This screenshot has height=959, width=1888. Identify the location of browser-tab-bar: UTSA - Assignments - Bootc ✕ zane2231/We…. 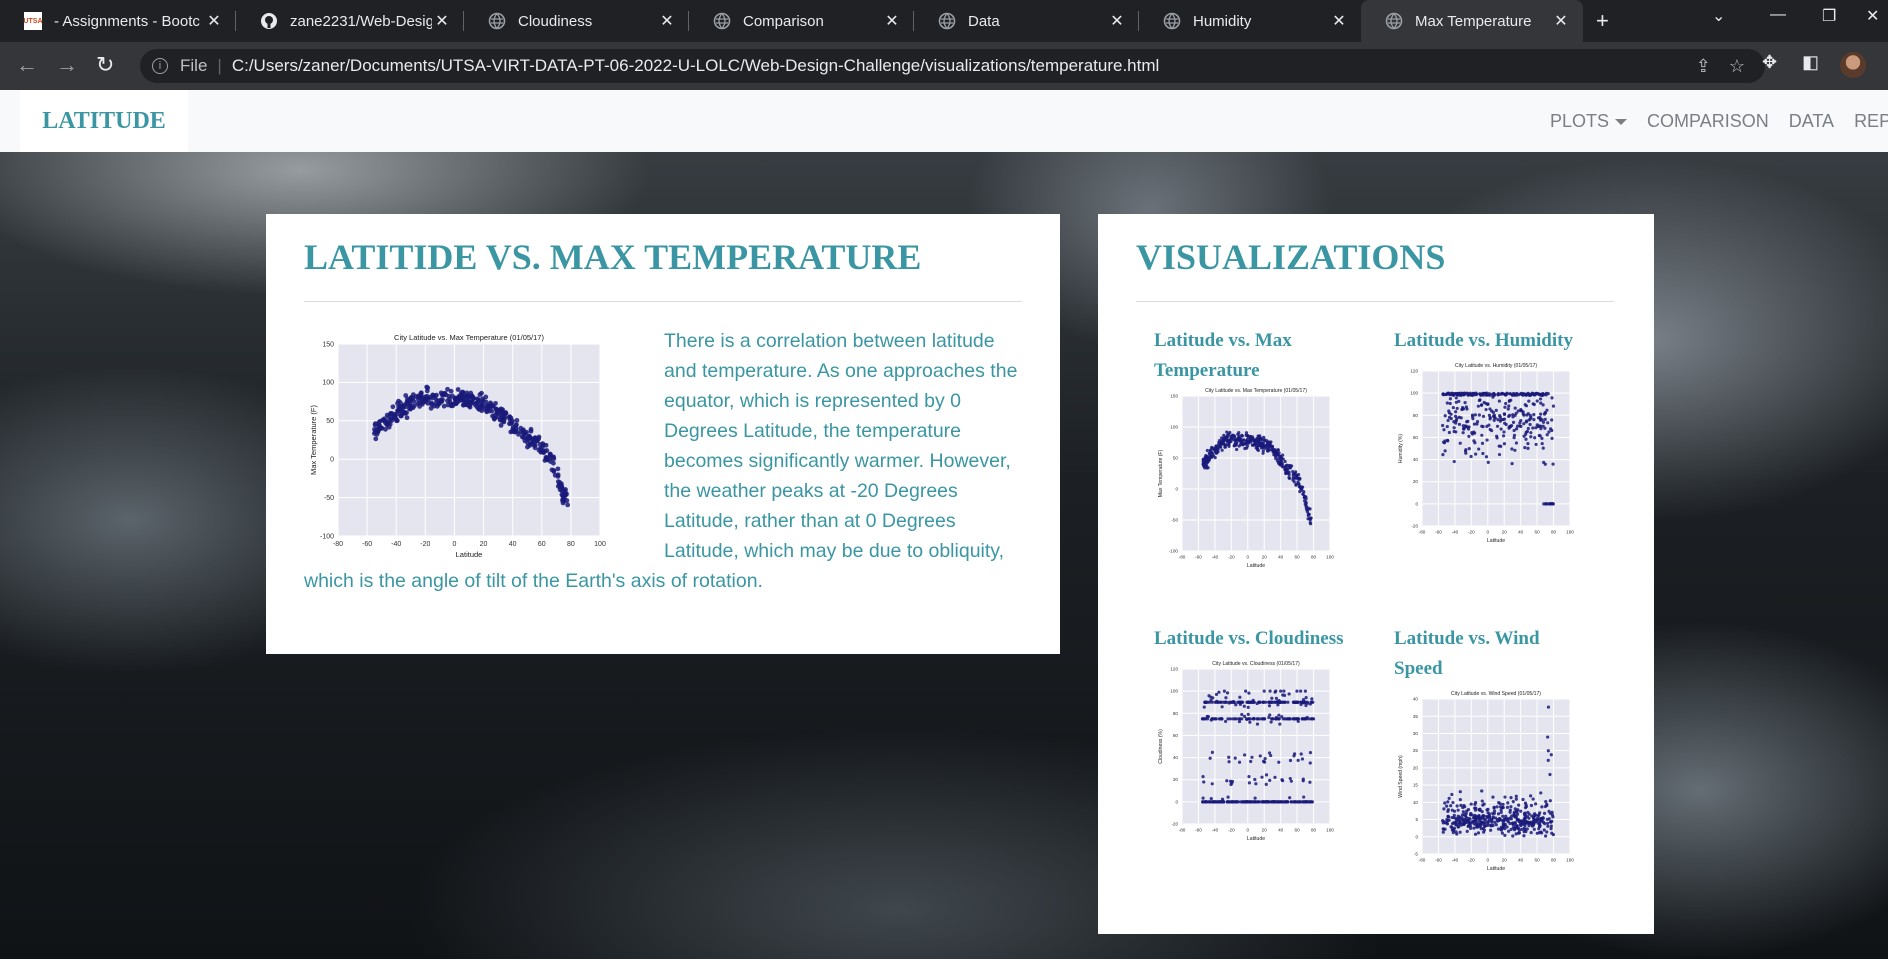
(944, 21).